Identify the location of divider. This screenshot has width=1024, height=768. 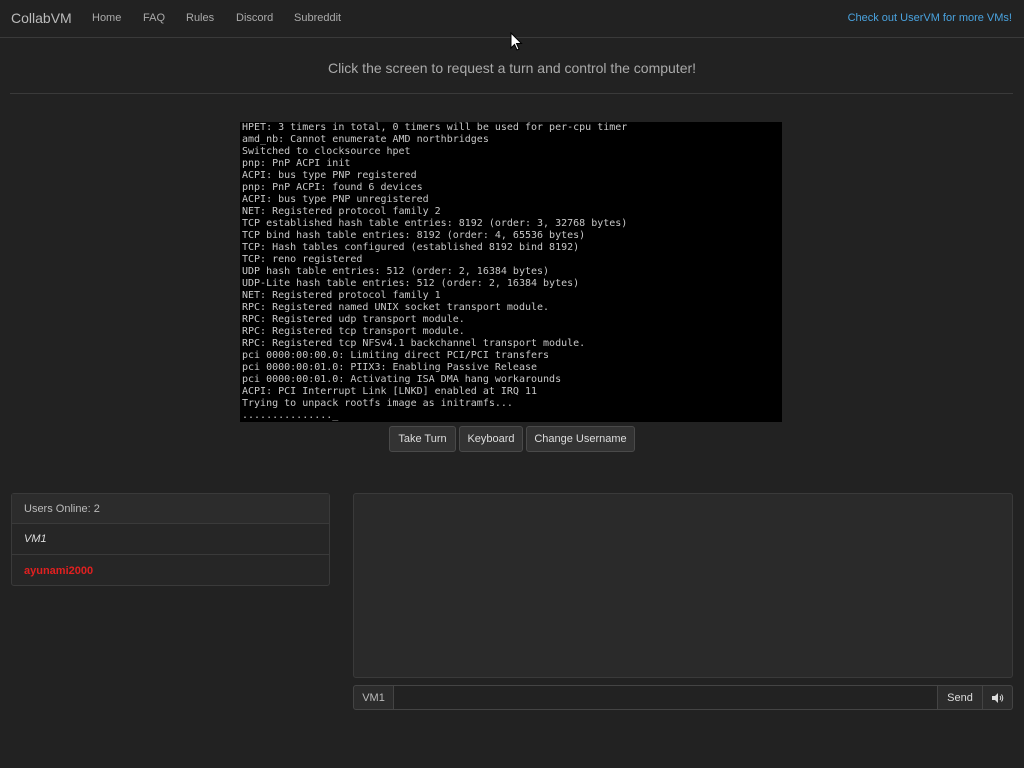
(511, 93).